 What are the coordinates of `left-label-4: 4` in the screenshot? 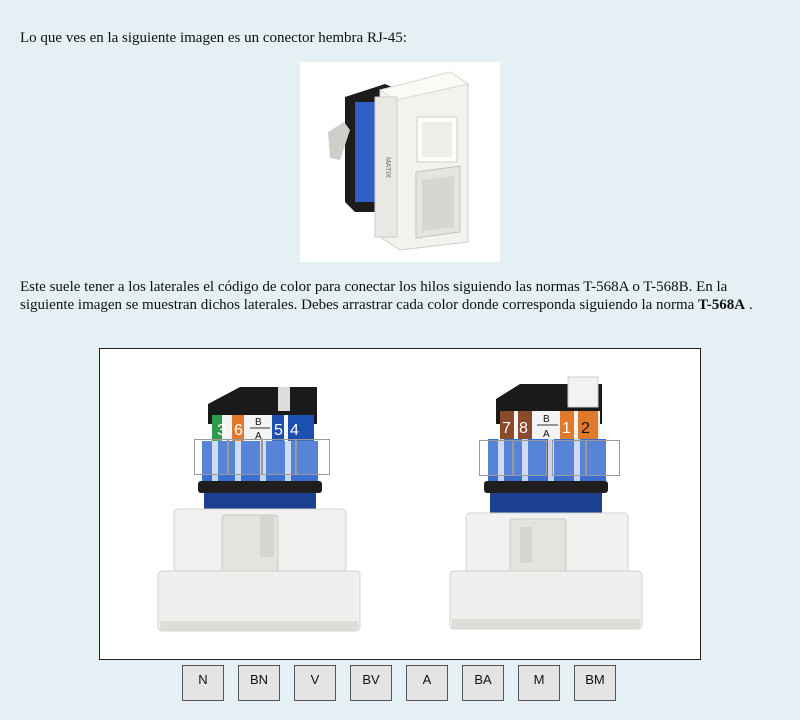 It's located at (294, 430).